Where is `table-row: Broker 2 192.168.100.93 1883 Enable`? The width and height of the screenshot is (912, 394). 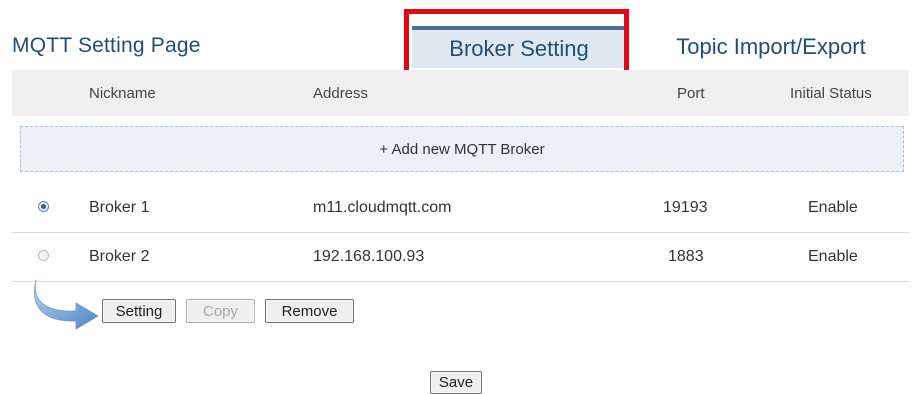
table-row: Broker 2 192.168.100.93 1883 Enable is located at coordinates (460, 257).